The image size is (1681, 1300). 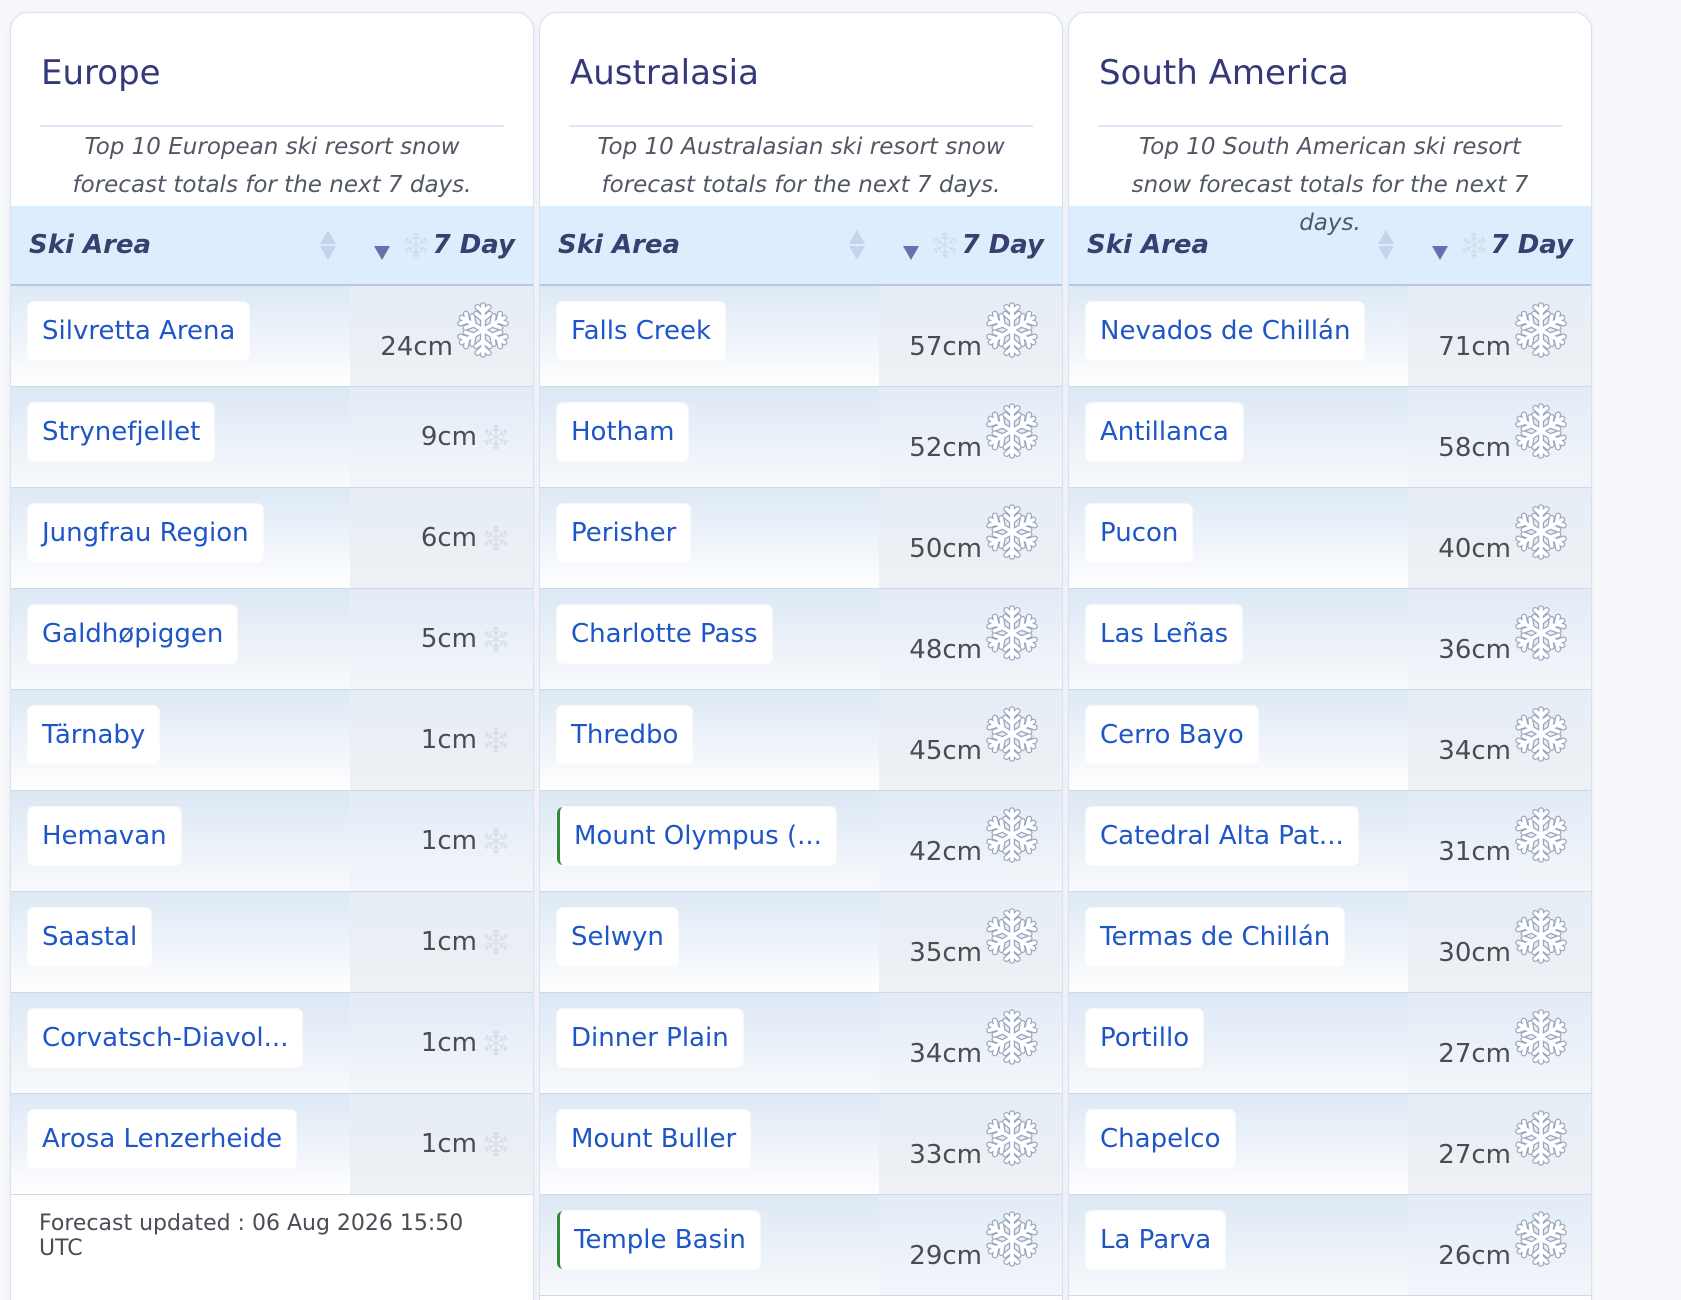 I want to click on ski-area-link: Selwyn, so click(x=617, y=937).